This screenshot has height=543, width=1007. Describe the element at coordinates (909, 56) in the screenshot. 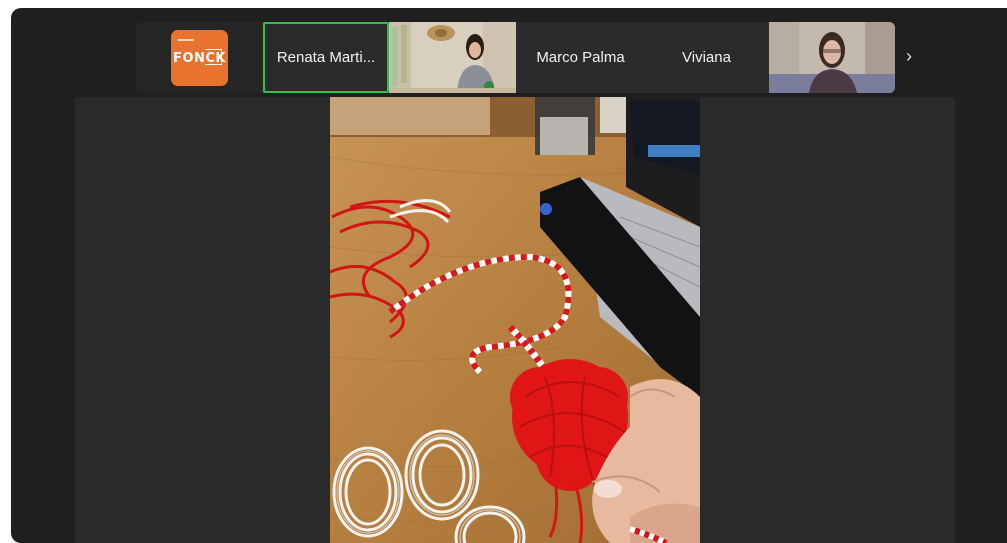

I see `chevron-right-icon: ›` at that location.